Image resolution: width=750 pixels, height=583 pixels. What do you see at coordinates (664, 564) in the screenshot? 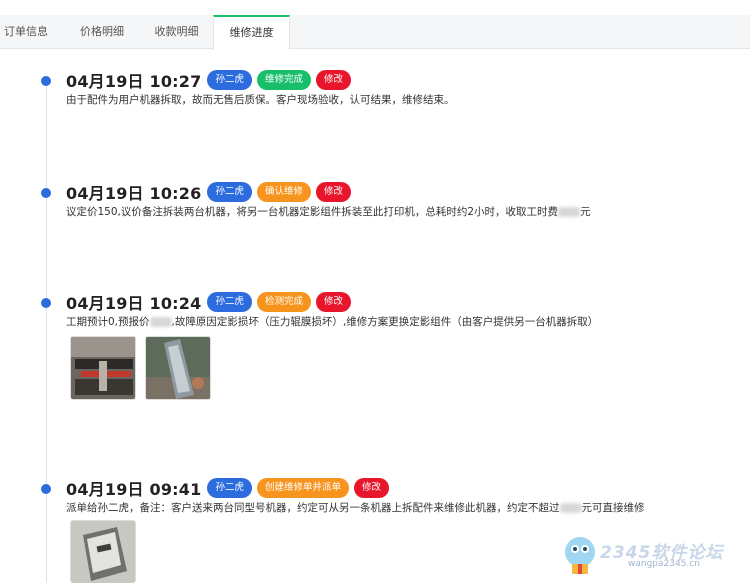
I see `watermark-url: wangpa2345.cn` at bounding box center [664, 564].